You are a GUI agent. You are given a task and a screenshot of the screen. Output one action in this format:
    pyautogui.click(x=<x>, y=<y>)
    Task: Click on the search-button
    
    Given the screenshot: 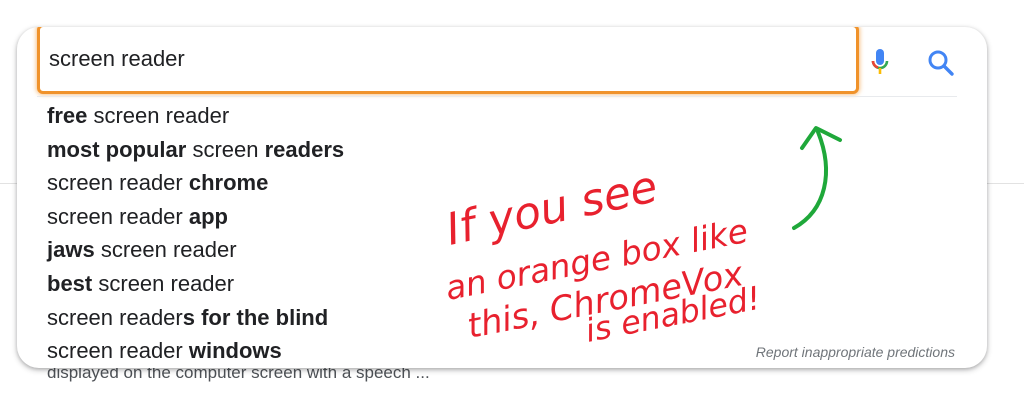 What is the action you would take?
    pyautogui.click(x=941, y=63)
    